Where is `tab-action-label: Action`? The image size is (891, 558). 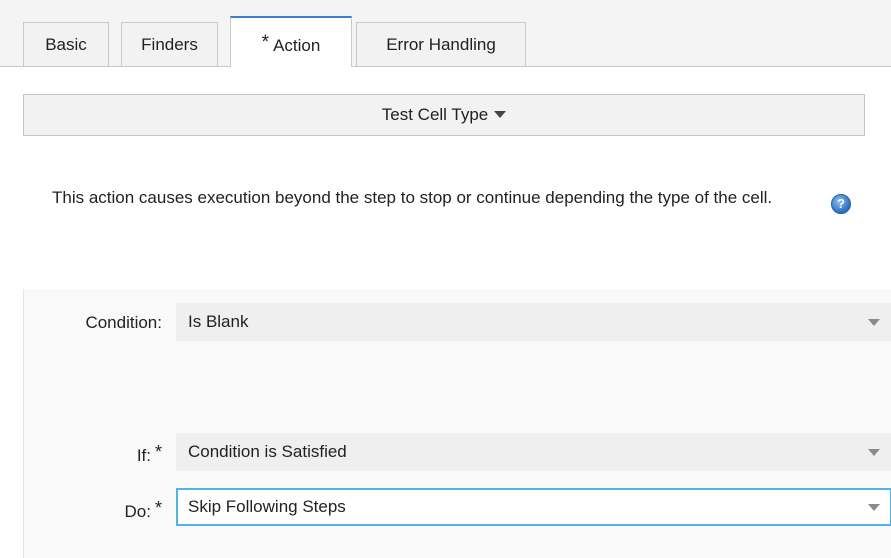 tab-action-label: Action is located at coordinates (297, 45).